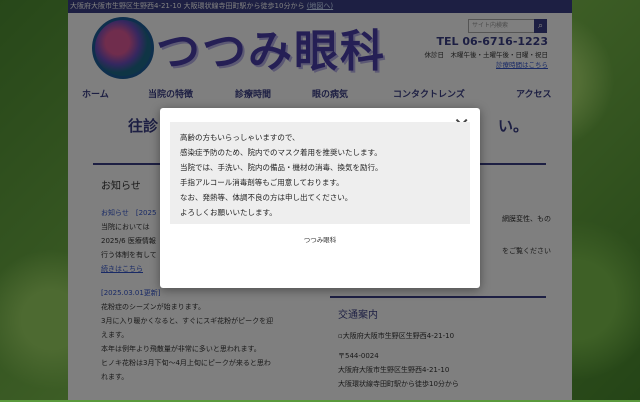 This screenshot has width=640, height=402. Describe the element at coordinates (320, 240) in the screenshot. I see `modal-footer-clinic-name: つつみ眼科` at that location.